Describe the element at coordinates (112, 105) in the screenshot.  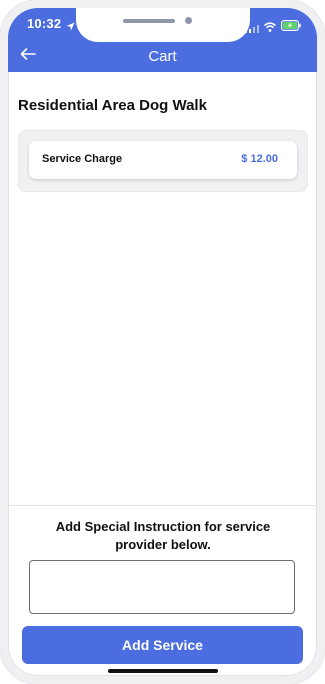
I see `service-name: Residential Area Dog Walk` at that location.